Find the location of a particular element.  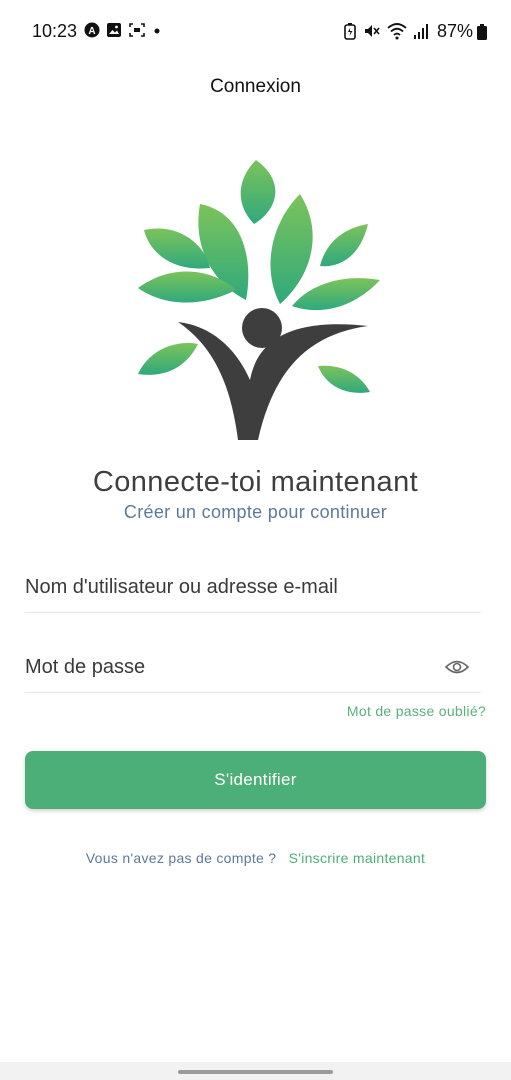

system-nav-bar is located at coordinates (255, 1071).